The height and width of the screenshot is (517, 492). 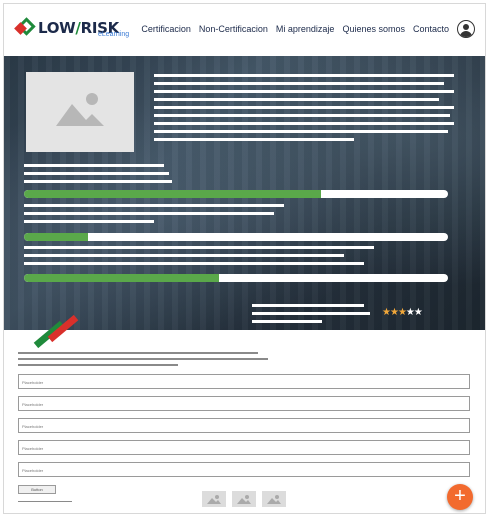 What do you see at coordinates (37, 489) in the screenshot?
I see `submit-button: Button` at bounding box center [37, 489].